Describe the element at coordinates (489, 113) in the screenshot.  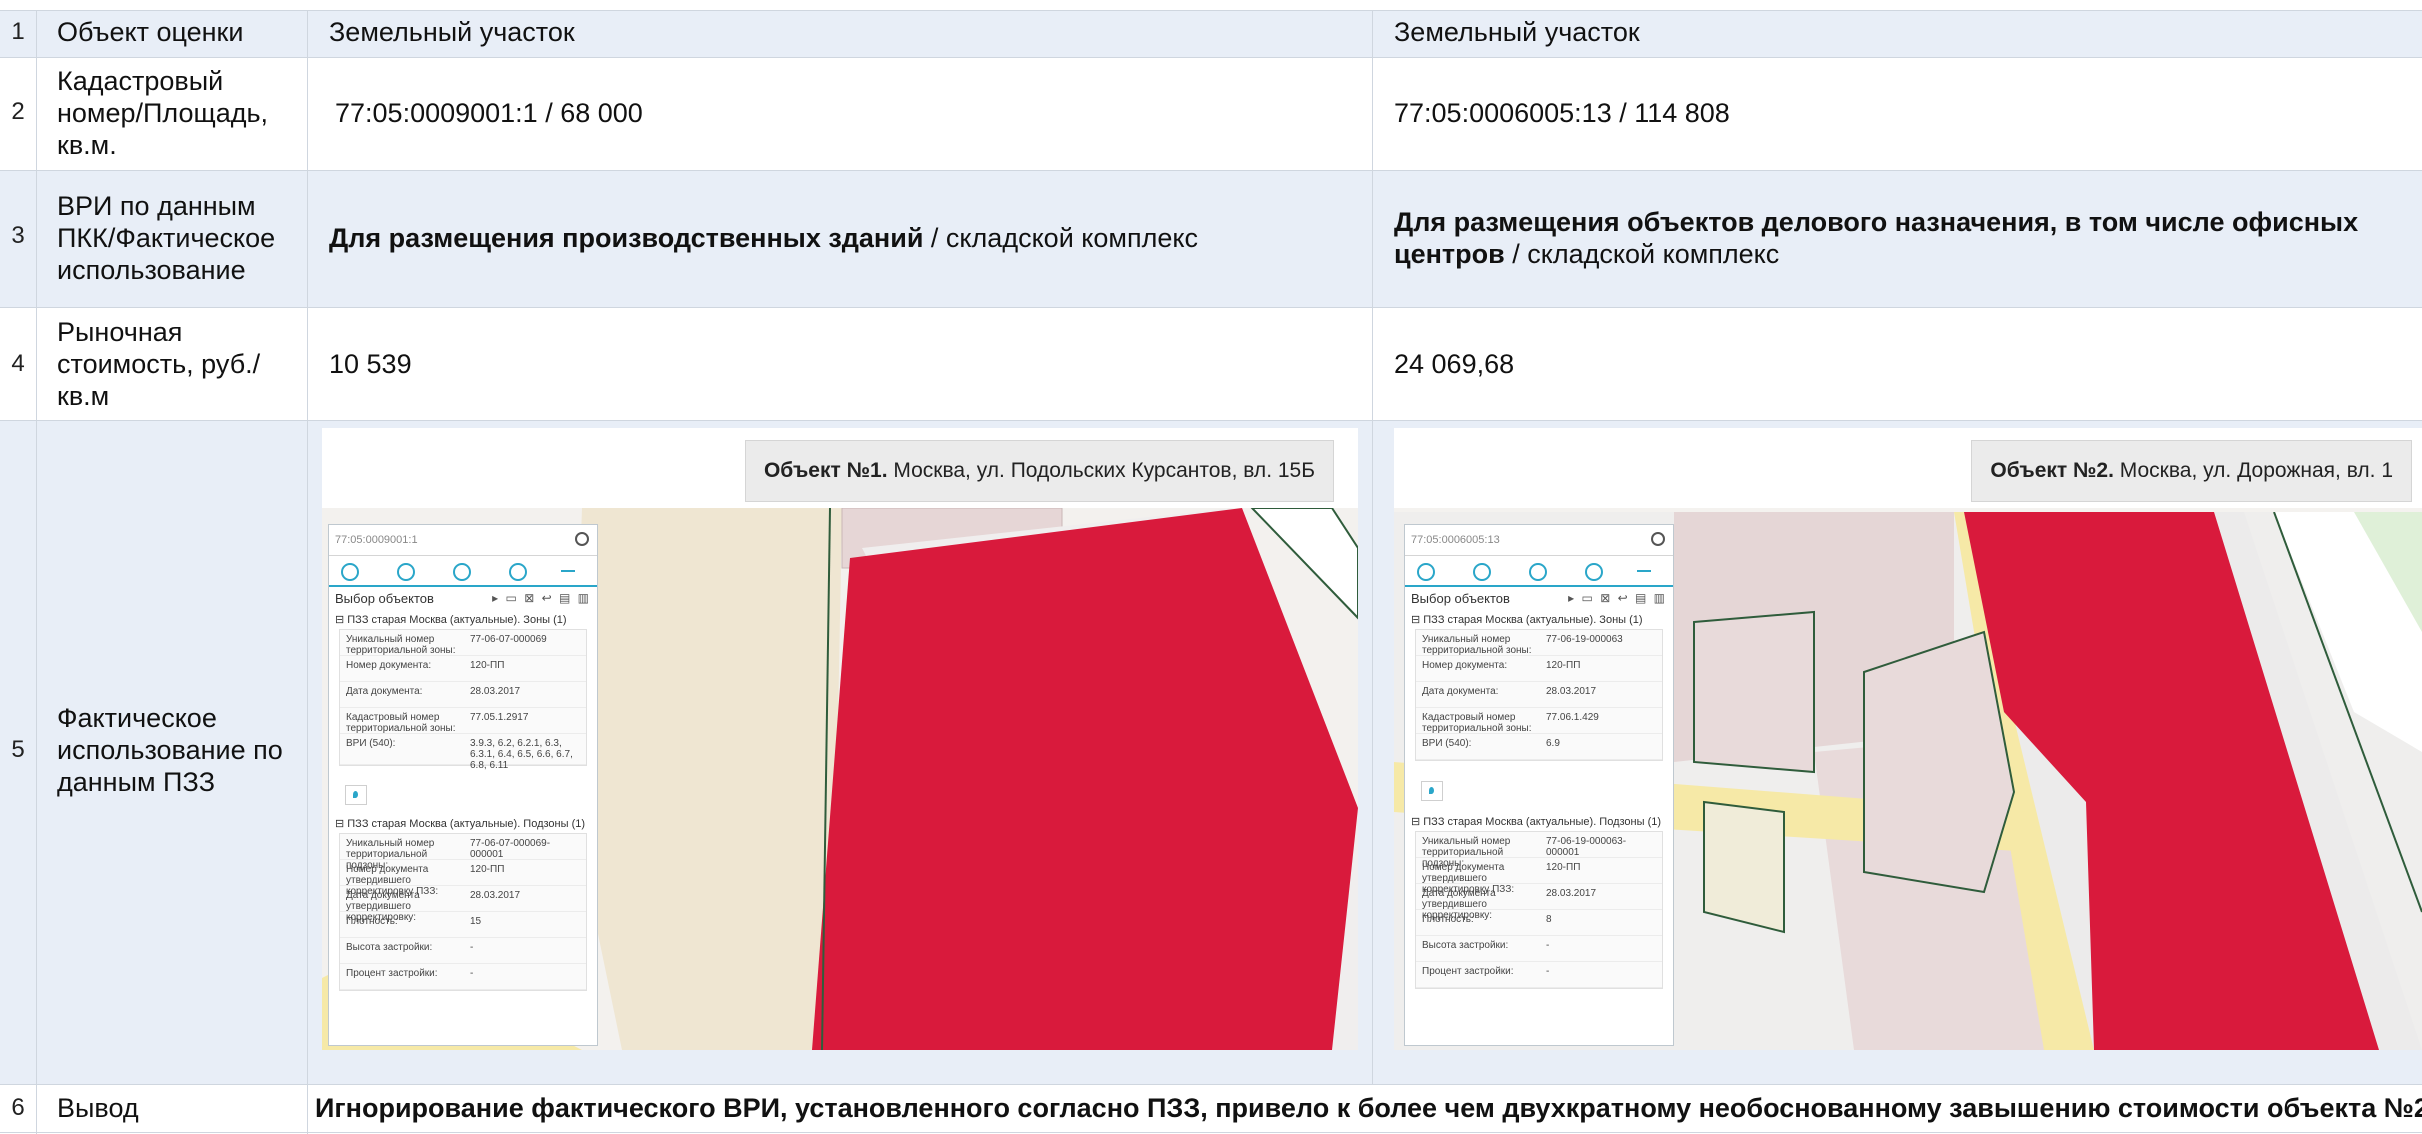
I see `object-1-cadastral: 77:05:0009001:1 / 68 000` at that location.